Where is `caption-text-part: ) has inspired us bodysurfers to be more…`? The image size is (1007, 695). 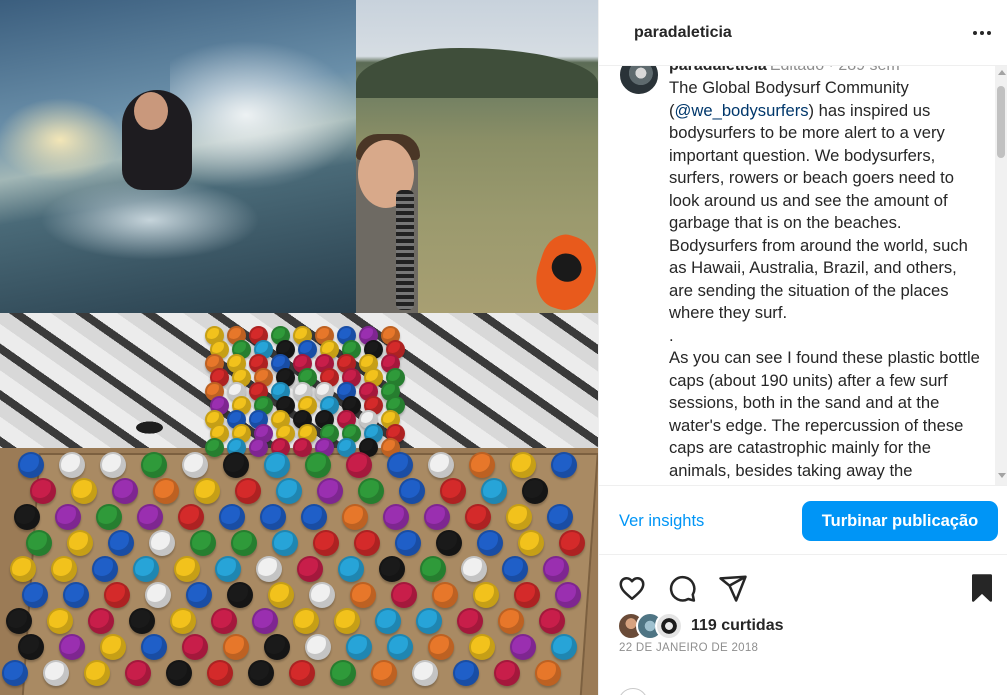 caption-text-part: ) has inspired us bodysurfers to be more… is located at coordinates (818, 211).